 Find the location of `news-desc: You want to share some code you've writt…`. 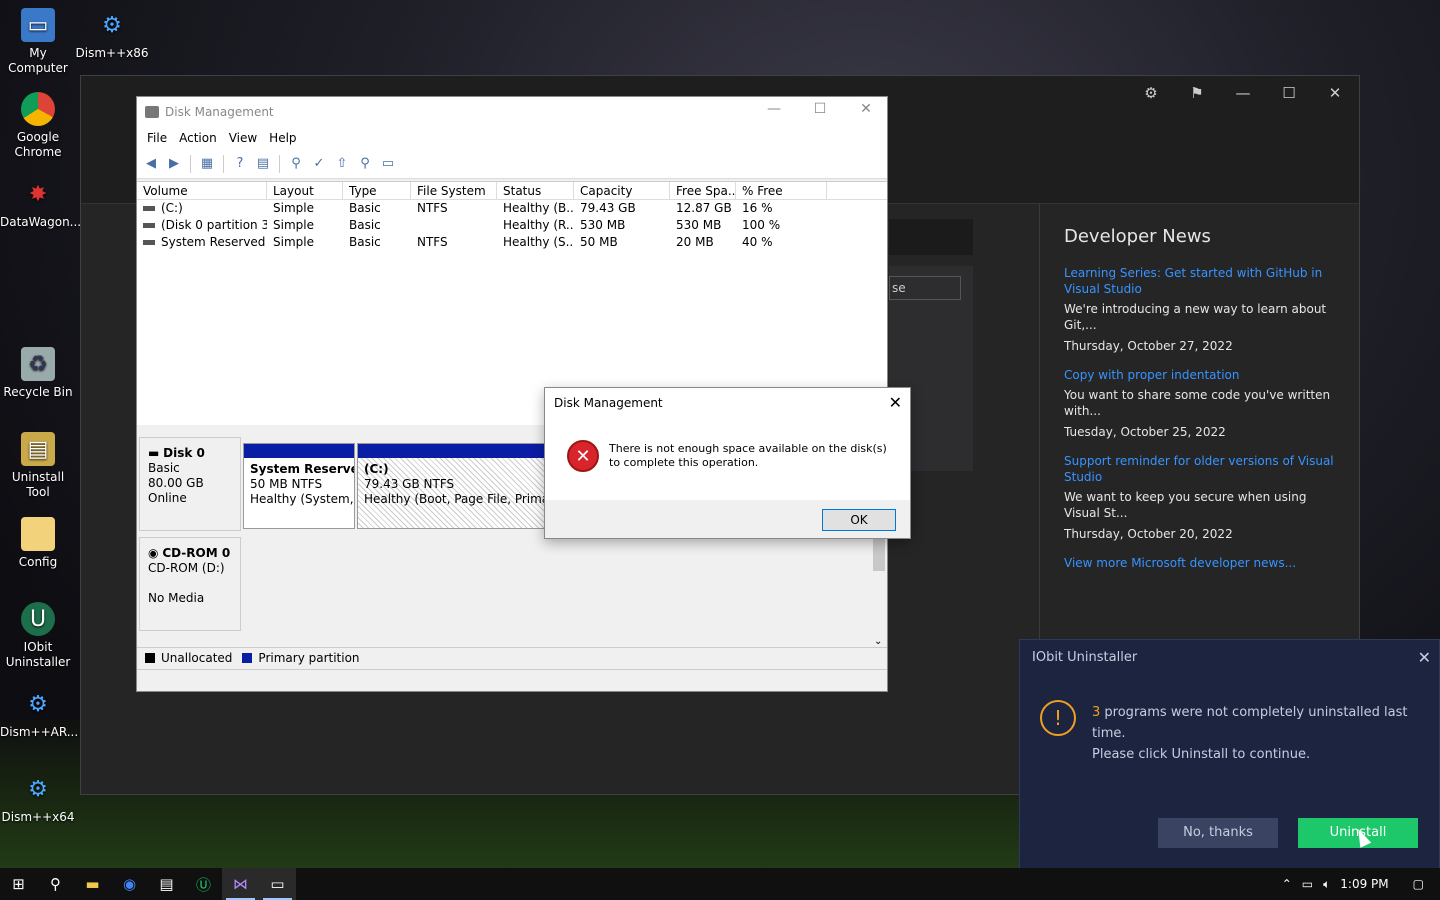

news-desc: You want to share some code you've writt… is located at coordinates (1197, 403).